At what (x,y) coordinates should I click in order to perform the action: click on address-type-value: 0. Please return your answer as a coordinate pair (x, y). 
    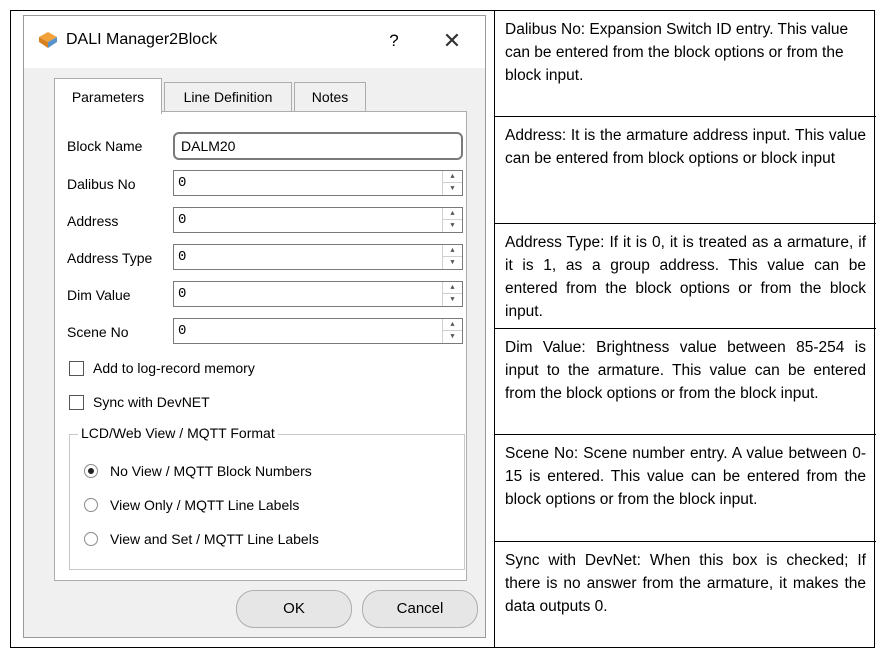
    Looking at the image, I should click on (182, 257).